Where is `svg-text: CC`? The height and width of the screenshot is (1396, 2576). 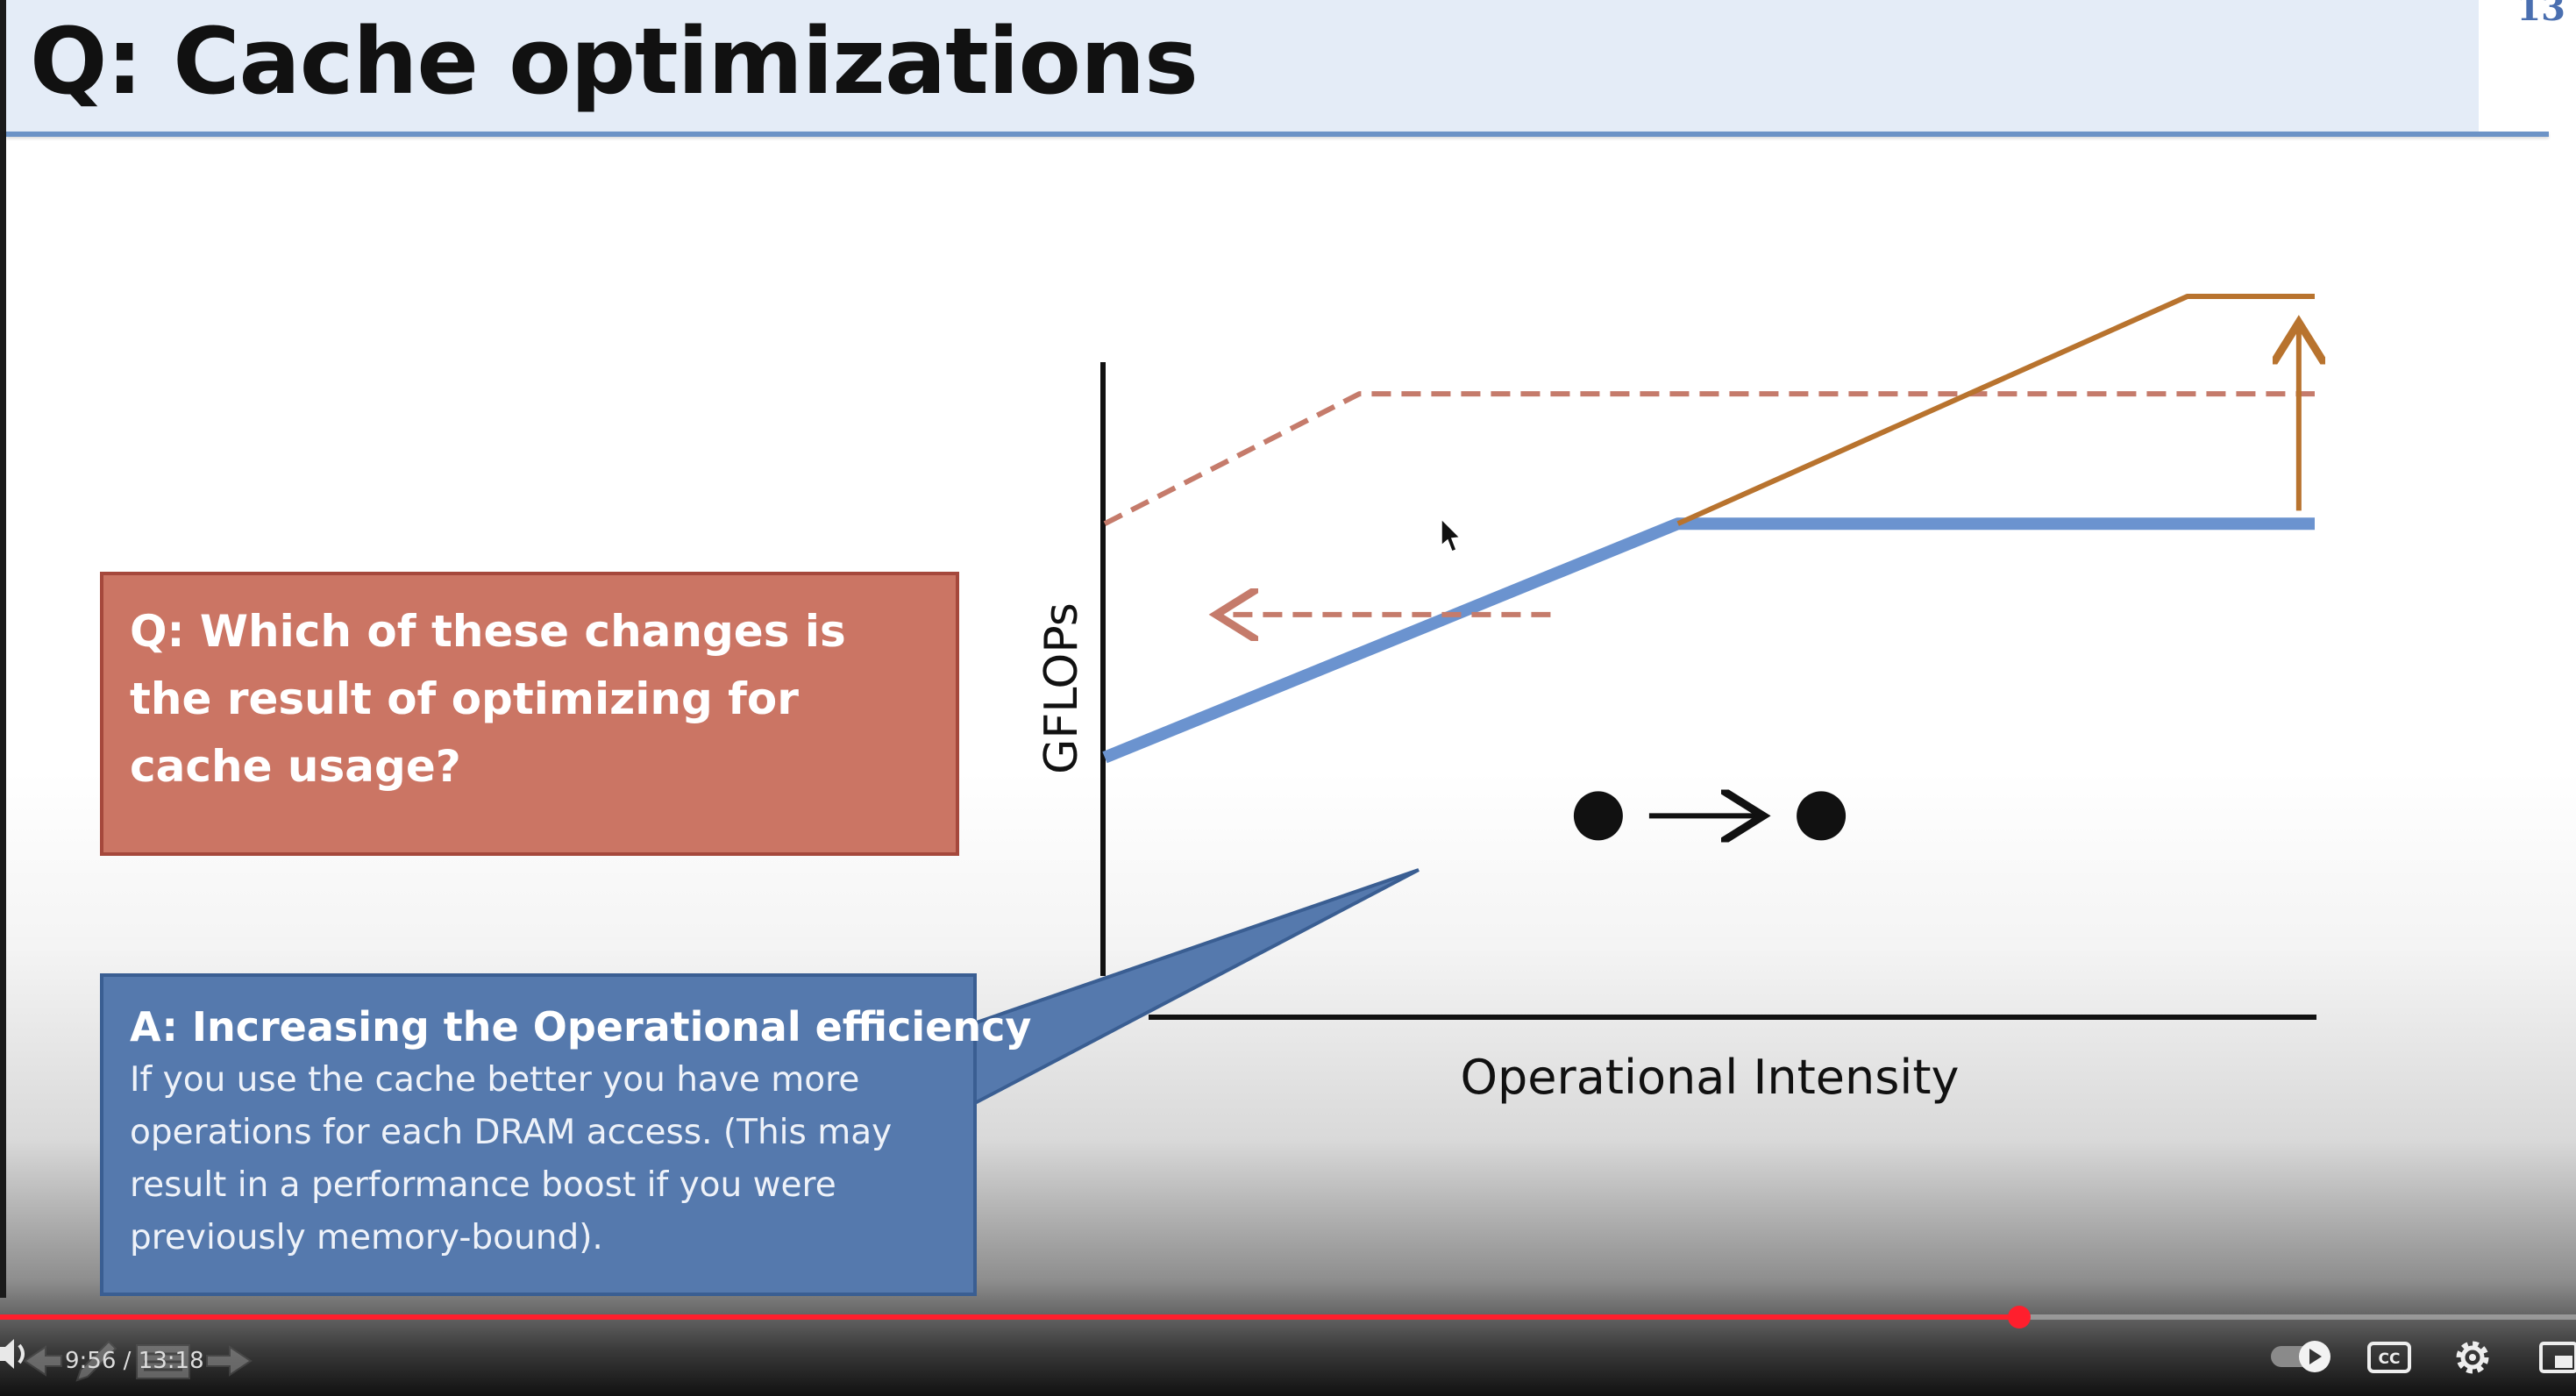
svg-text: CC is located at coordinates (2390, 1359).